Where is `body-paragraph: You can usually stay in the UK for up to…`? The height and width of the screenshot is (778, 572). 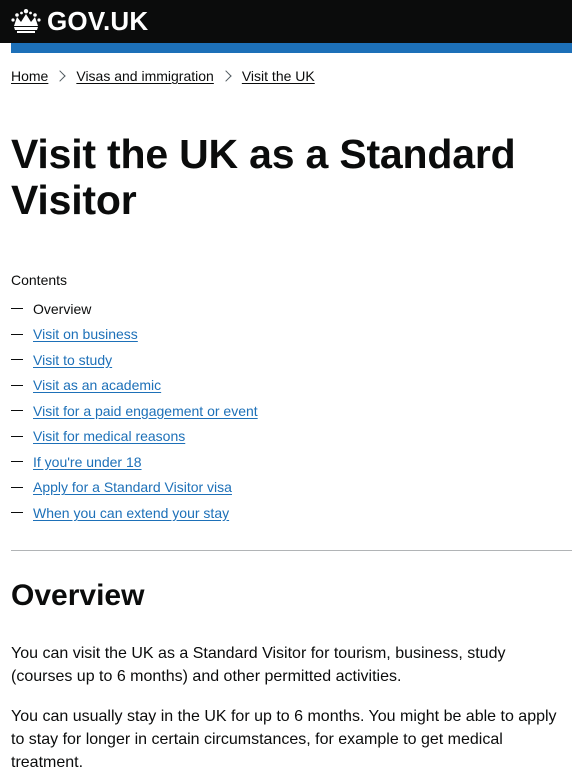 body-paragraph: You can usually stay in the UK for up to… is located at coordinates (284, 739).